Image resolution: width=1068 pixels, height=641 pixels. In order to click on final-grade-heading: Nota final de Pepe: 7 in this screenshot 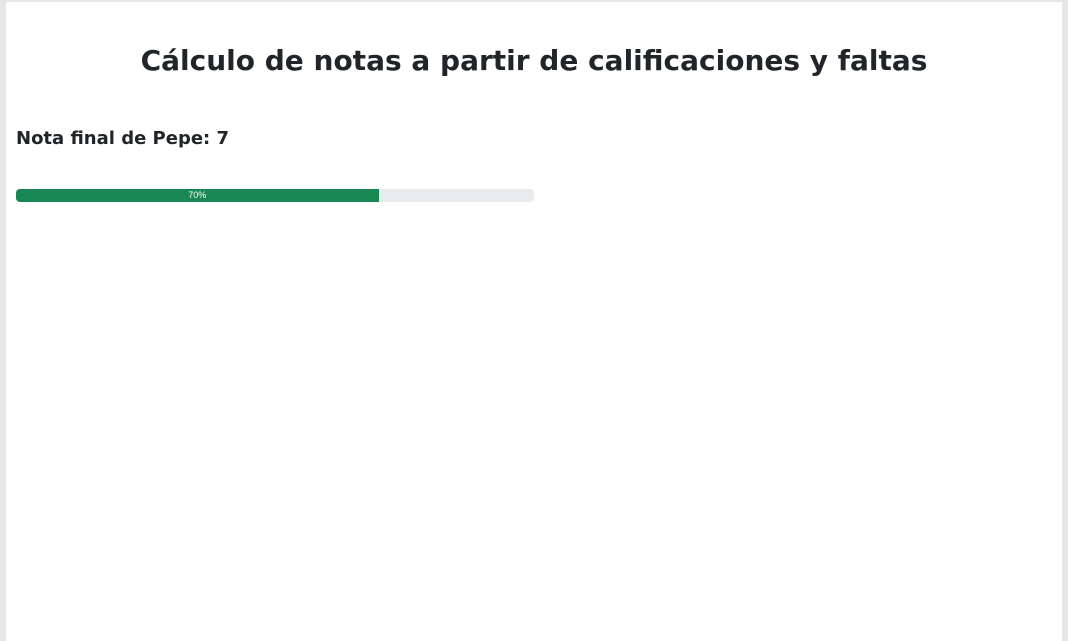, I will do `click(122, 139)`.